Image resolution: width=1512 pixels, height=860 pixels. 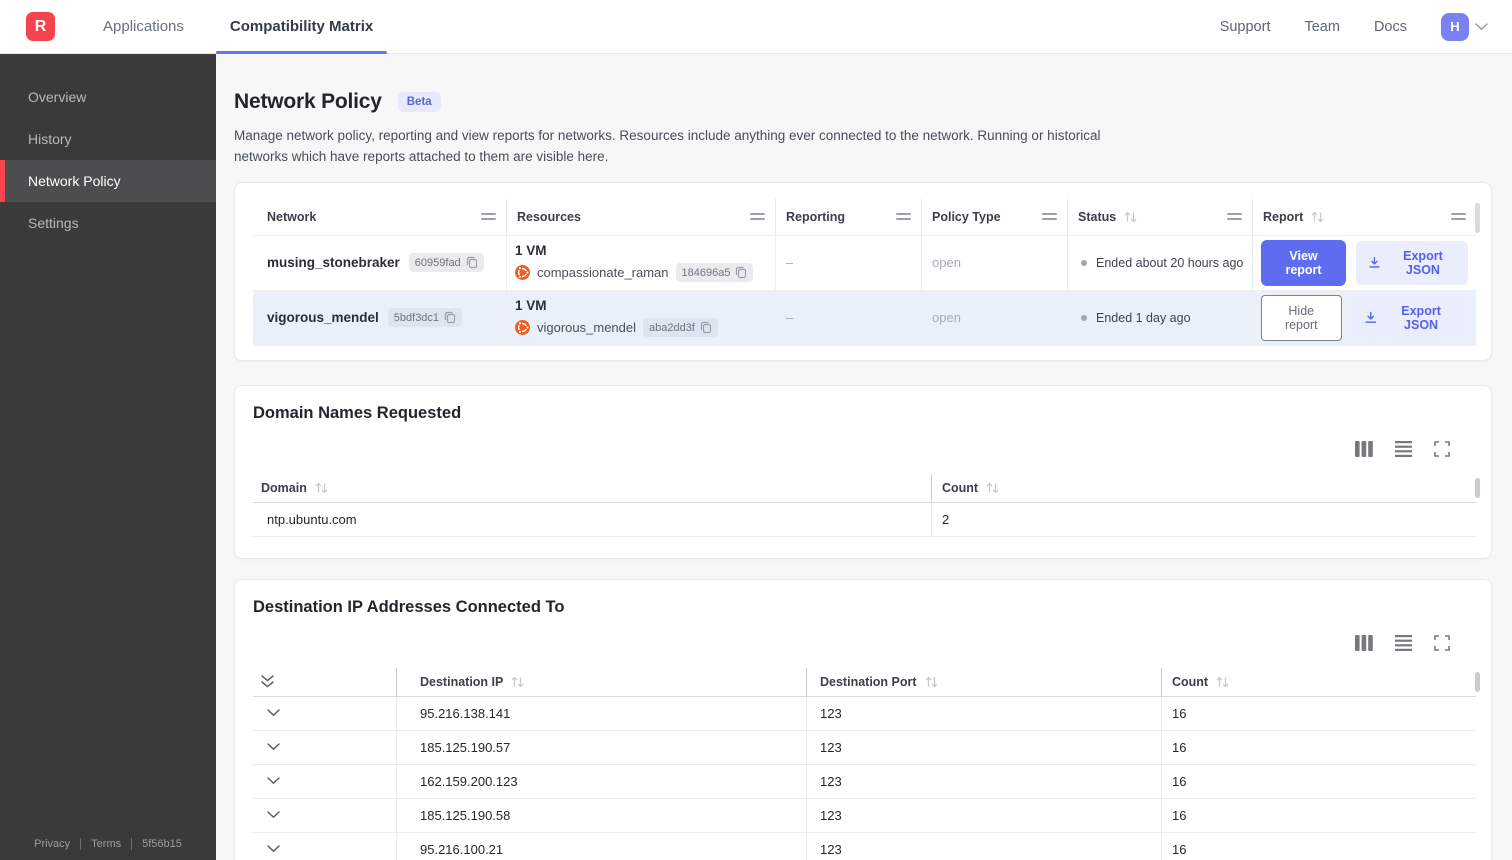 What do you see at coordinates (1304, 262) in the screenshot?
I see `view-report-button: View report` at bounding box center [1304, 262].